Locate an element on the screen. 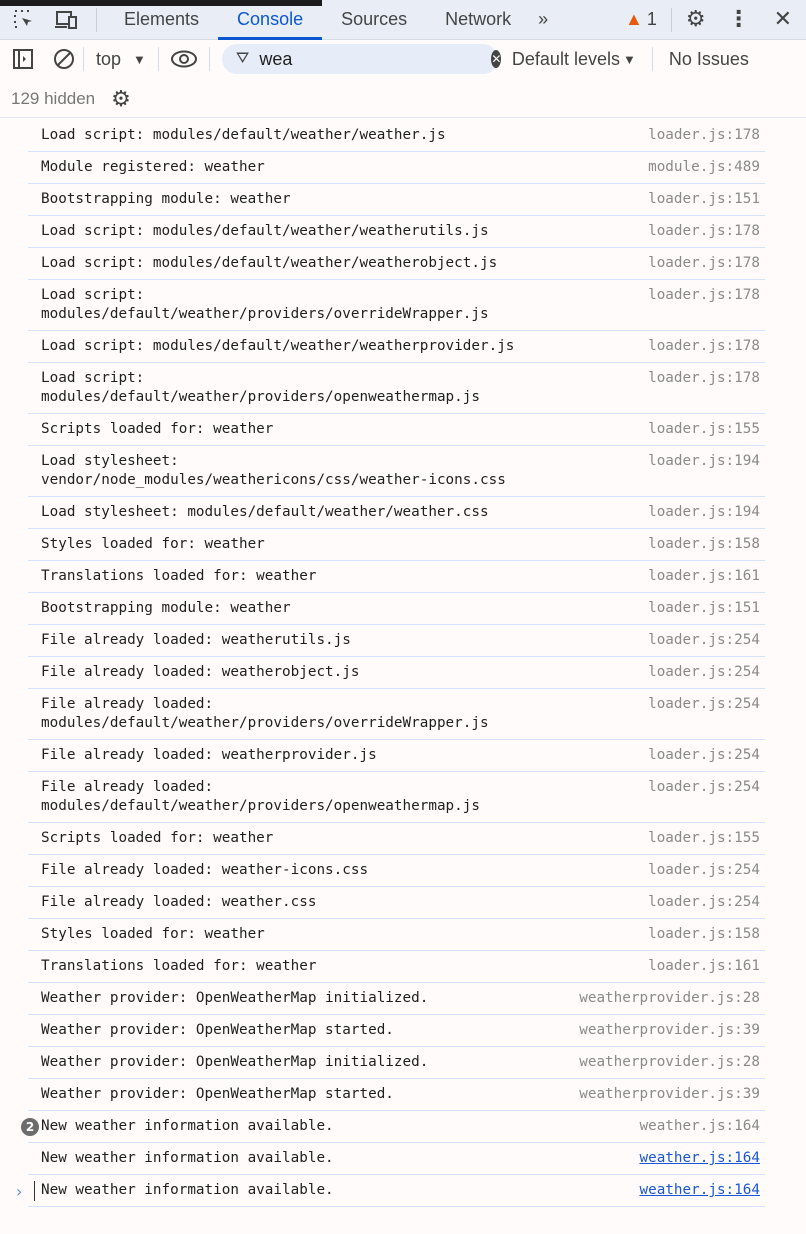 The image size is (806, 1234). sidebar-toggle-icon is located at coordinates (23, 59).